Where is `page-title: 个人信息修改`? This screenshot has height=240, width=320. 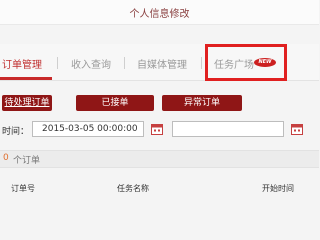 page-title: 个人信息修改 is located at coordinates (159, 14).